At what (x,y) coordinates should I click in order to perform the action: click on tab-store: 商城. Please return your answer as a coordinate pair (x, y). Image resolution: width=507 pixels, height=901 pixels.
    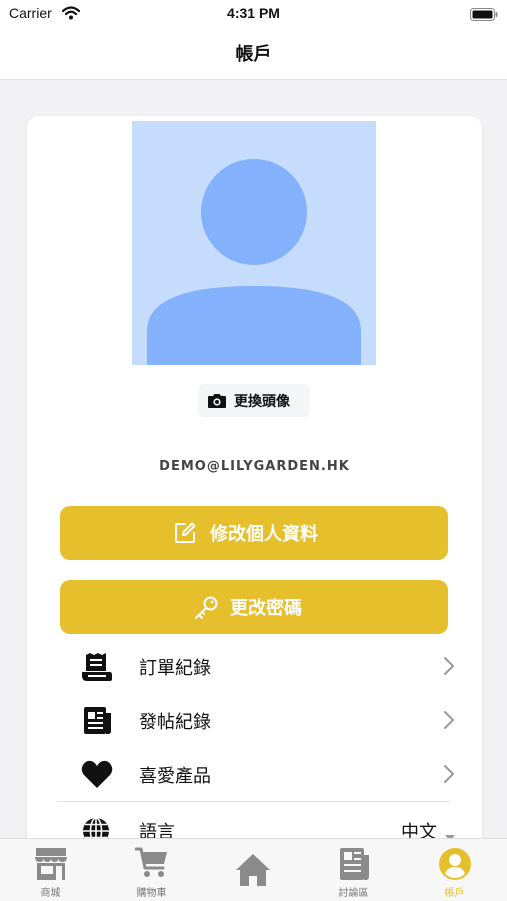
    Looking at the image, I should click on (50, 870).